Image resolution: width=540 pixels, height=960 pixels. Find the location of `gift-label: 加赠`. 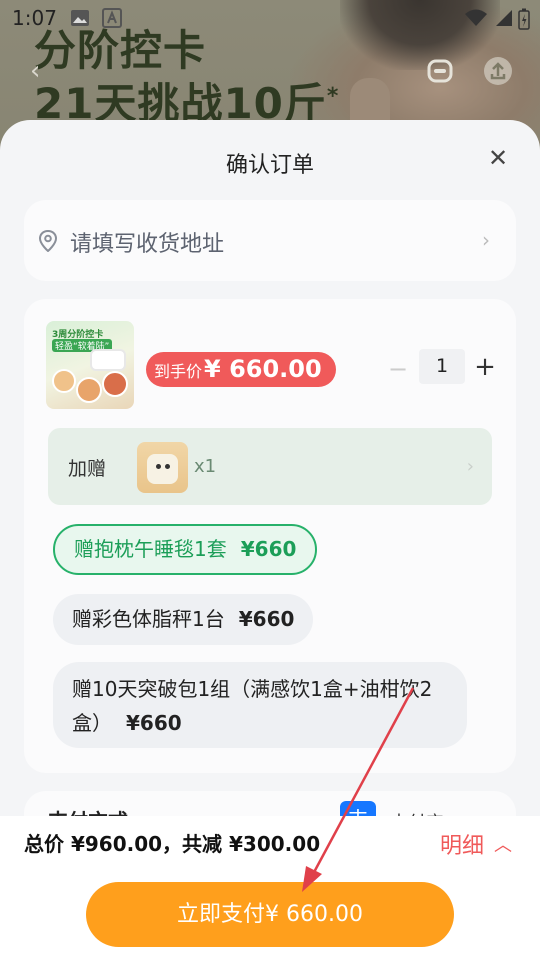

gift-label: 加赠 is located at coordinates (87, 469).